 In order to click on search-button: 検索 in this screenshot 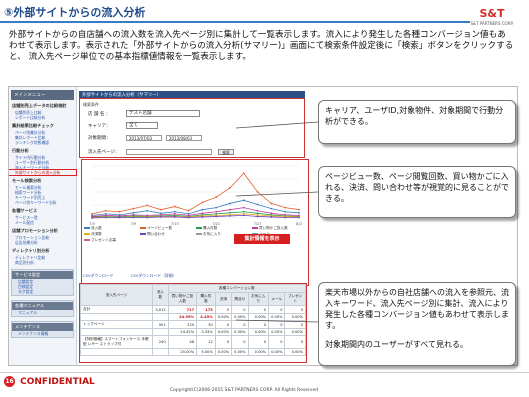, I will do `click(226, 152)`.